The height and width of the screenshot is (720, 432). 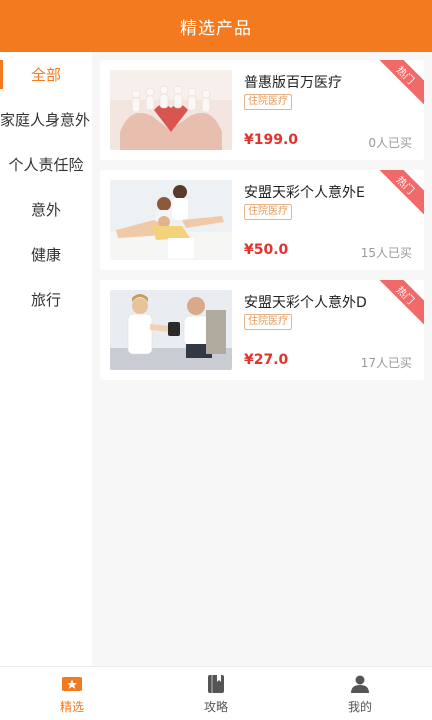 I want to click on product-price: ¥199.0, so click(x=271, y=140).